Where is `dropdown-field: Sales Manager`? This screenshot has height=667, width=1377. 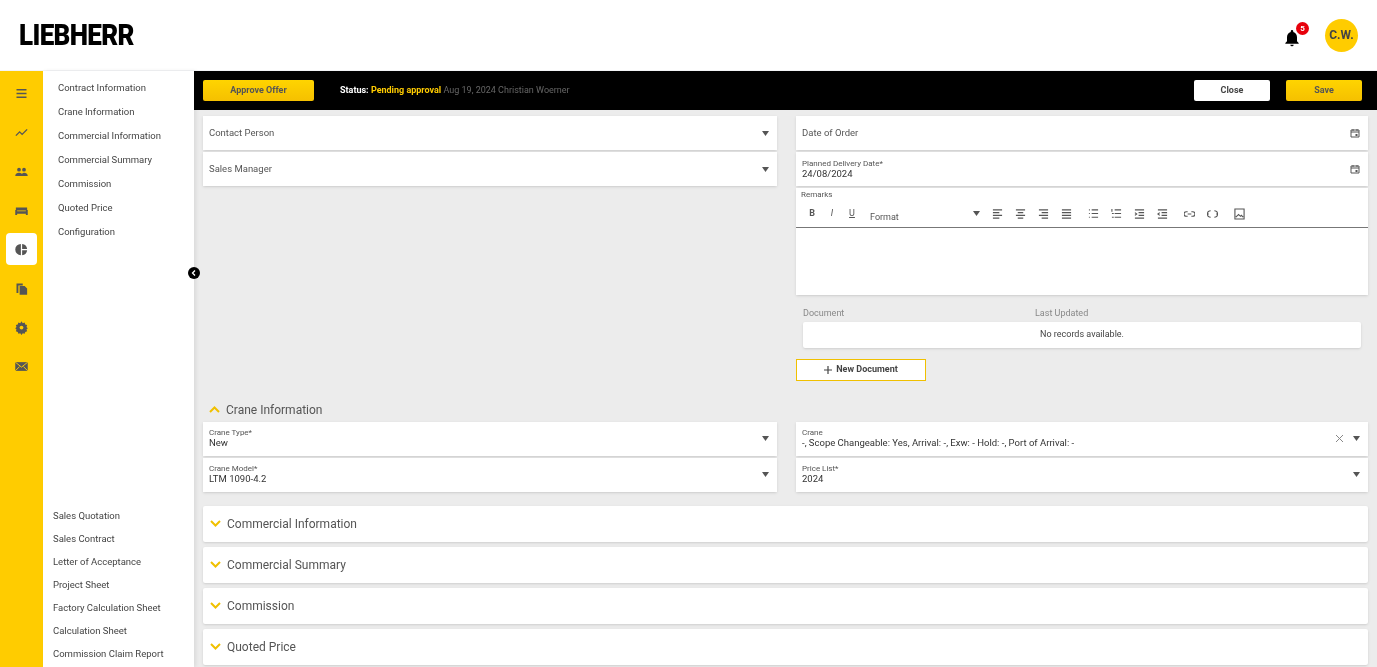
dropdown-field: Sales Manager is located at coordinates (490, 169).